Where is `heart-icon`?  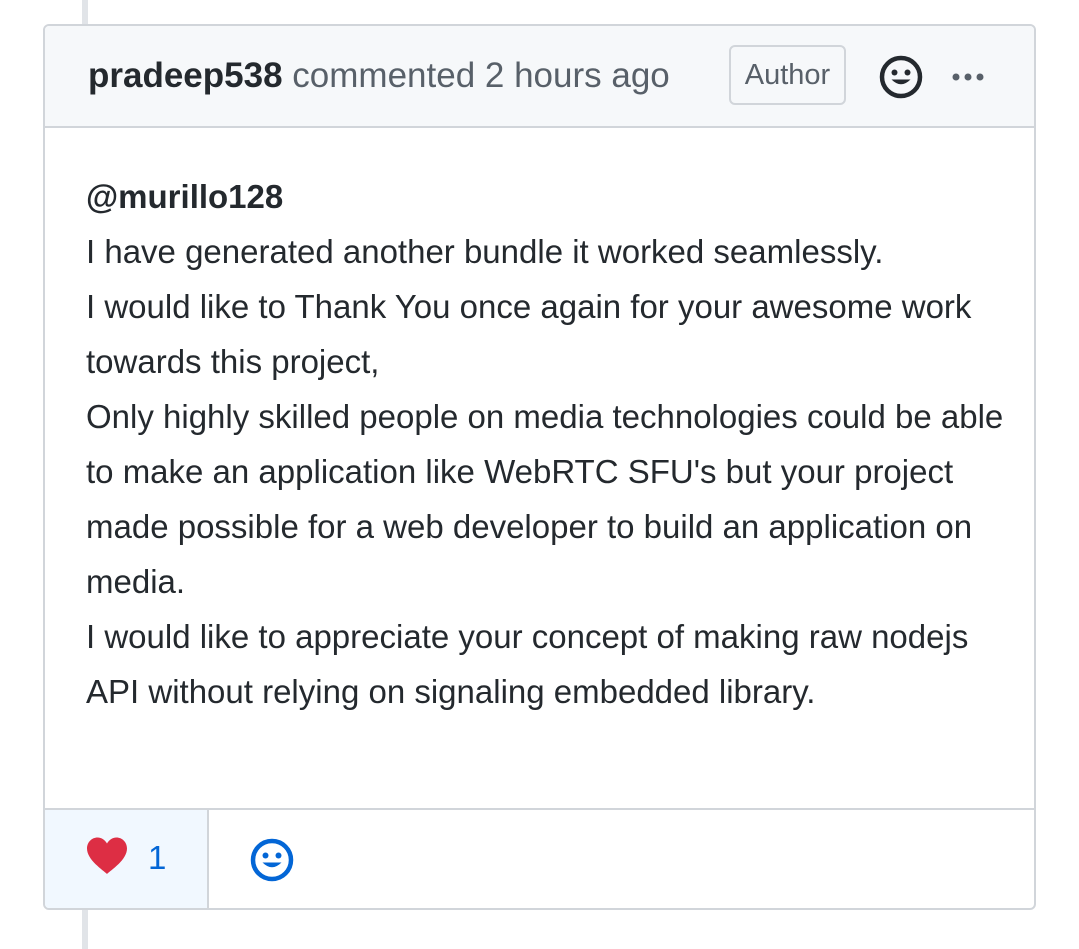
heart-icon is located at coordinates (107, 856).